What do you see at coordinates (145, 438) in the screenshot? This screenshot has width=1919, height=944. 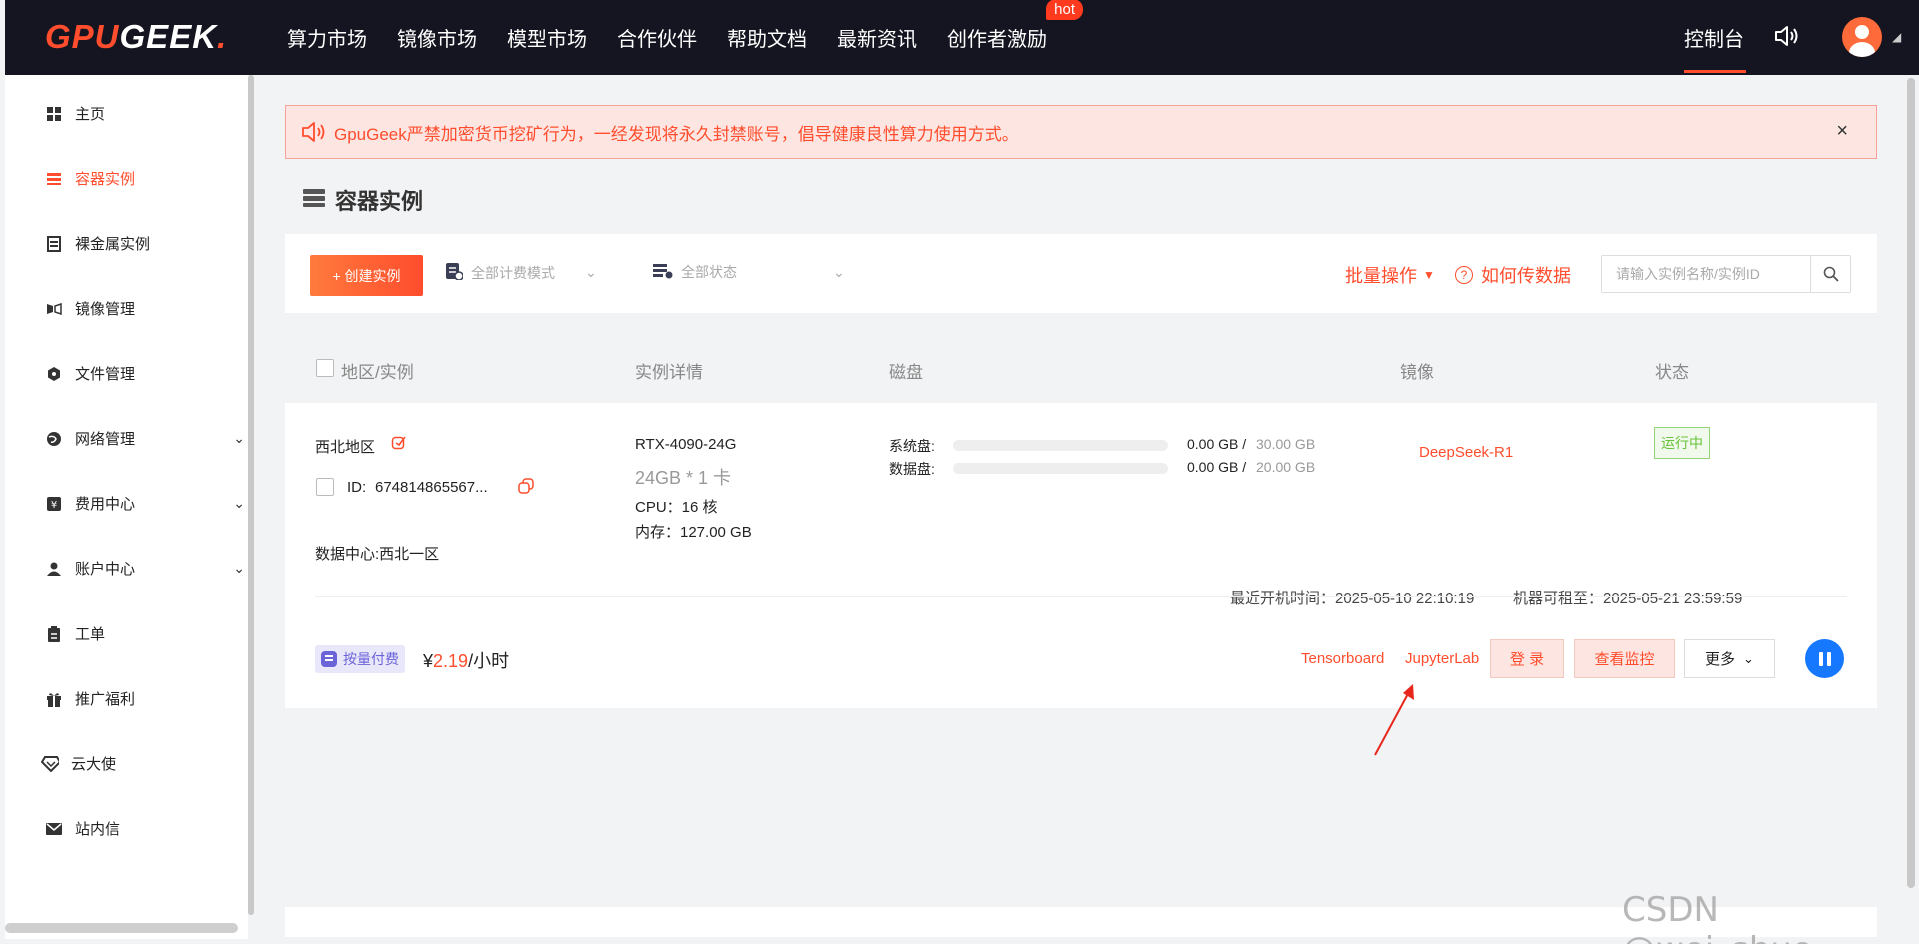 I see `sidebar-item-network: 网络管理 ⌄` at bounding box center [145, 438].